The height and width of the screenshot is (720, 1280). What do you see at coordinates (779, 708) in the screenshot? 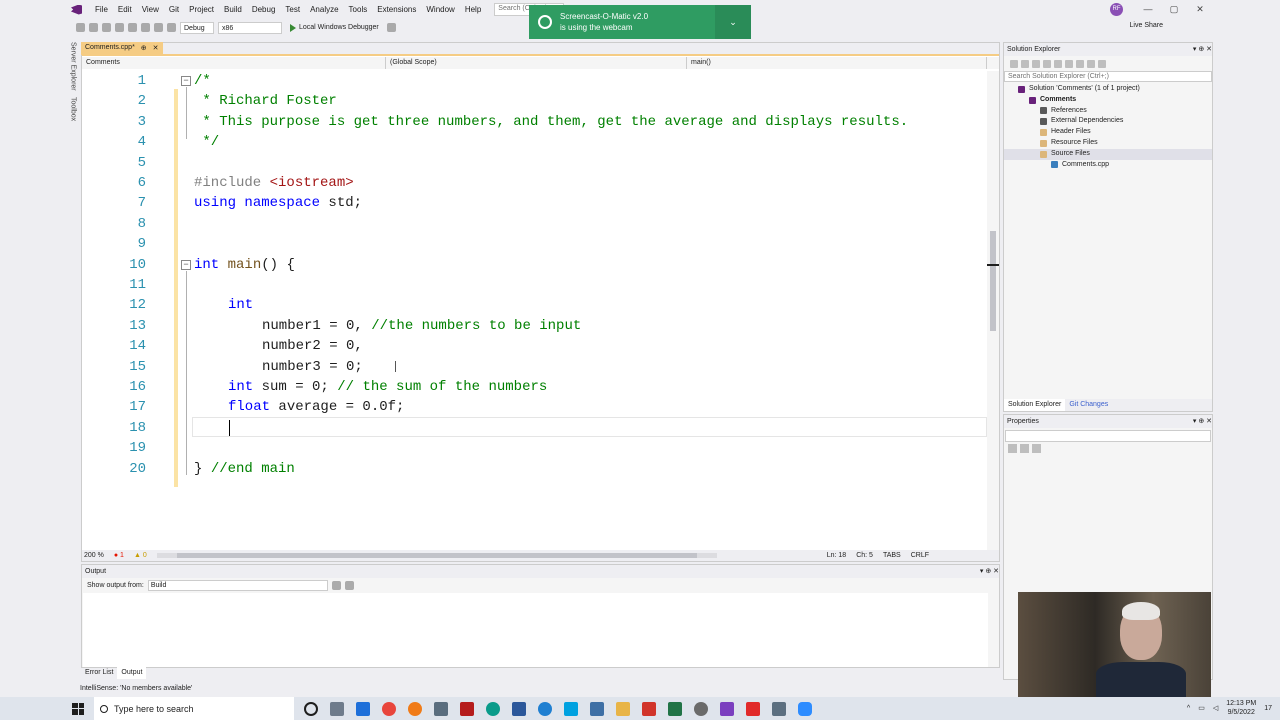
I see `calculator-icon` at bounding box center [779, 708].